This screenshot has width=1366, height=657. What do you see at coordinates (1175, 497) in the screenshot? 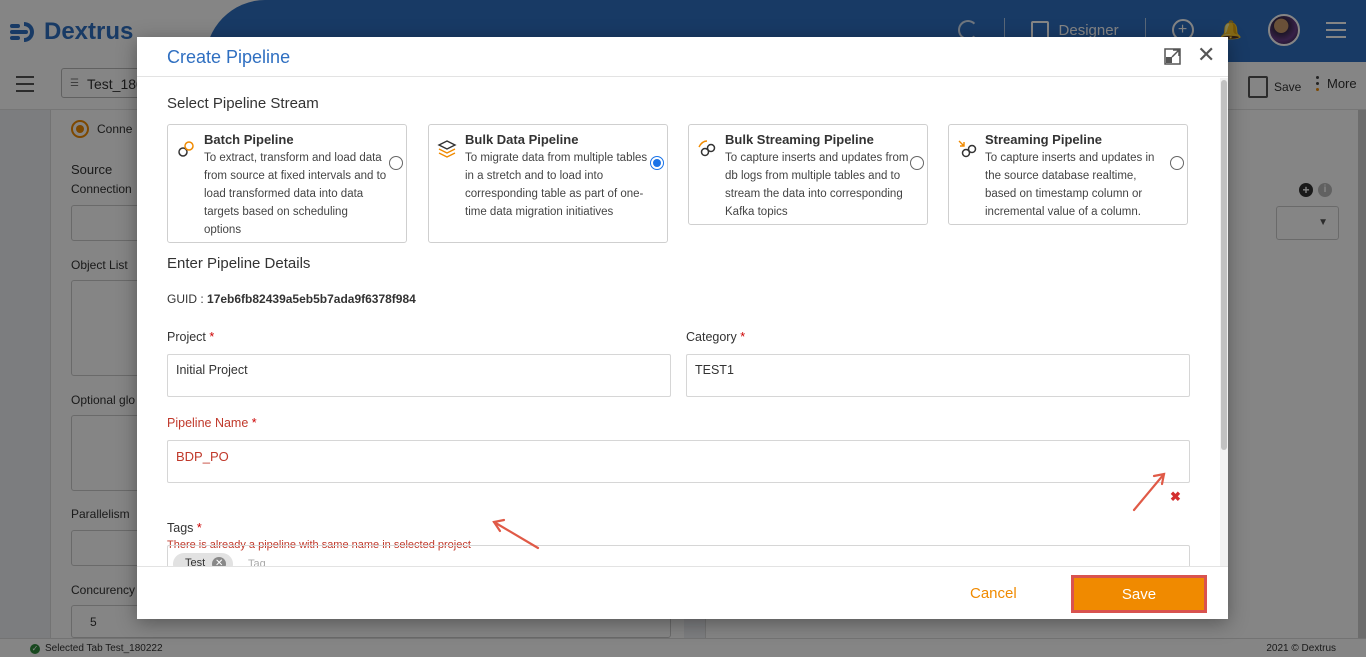
I see `clear-icon: ✖` at bounding box center [1175, 497].